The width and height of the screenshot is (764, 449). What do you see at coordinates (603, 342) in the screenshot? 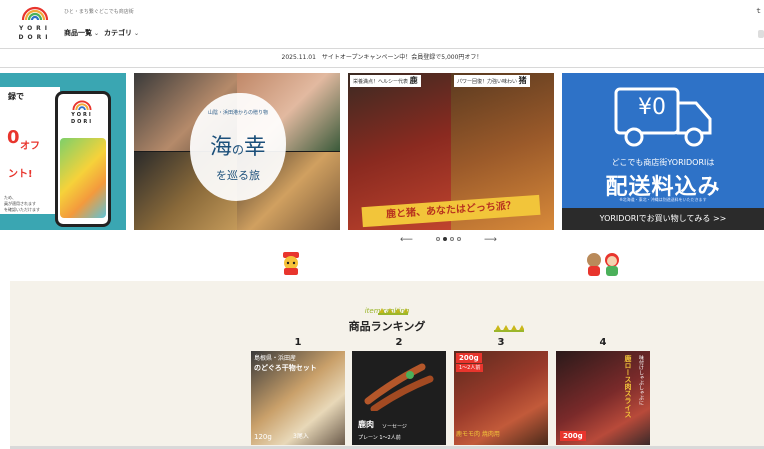
I see `ranking-number: 4` at bounding box center [603, 342].